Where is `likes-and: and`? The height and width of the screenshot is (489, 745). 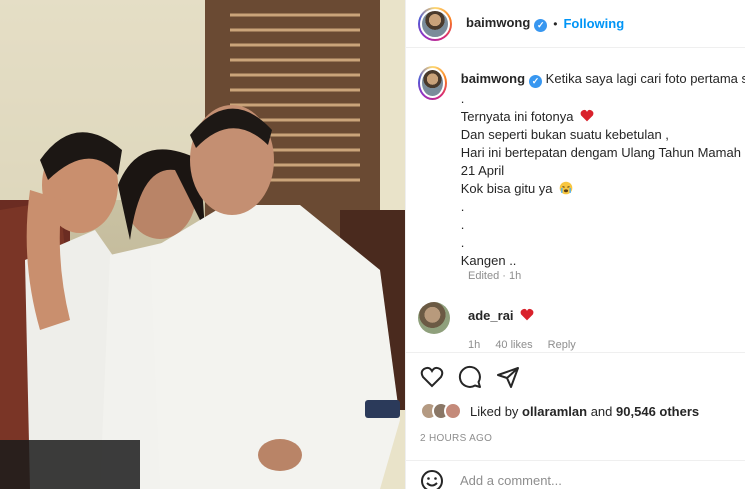 likes-and: and is located at coordinates (601, 411).